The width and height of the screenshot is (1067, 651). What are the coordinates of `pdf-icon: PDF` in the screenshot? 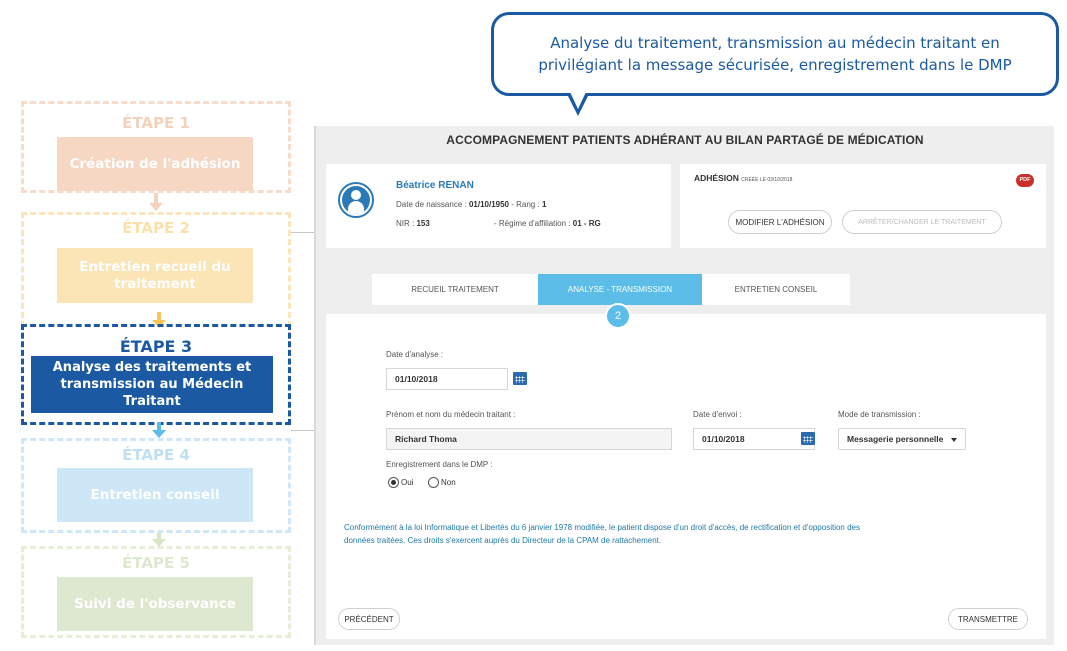 It's located at (1025, 180).